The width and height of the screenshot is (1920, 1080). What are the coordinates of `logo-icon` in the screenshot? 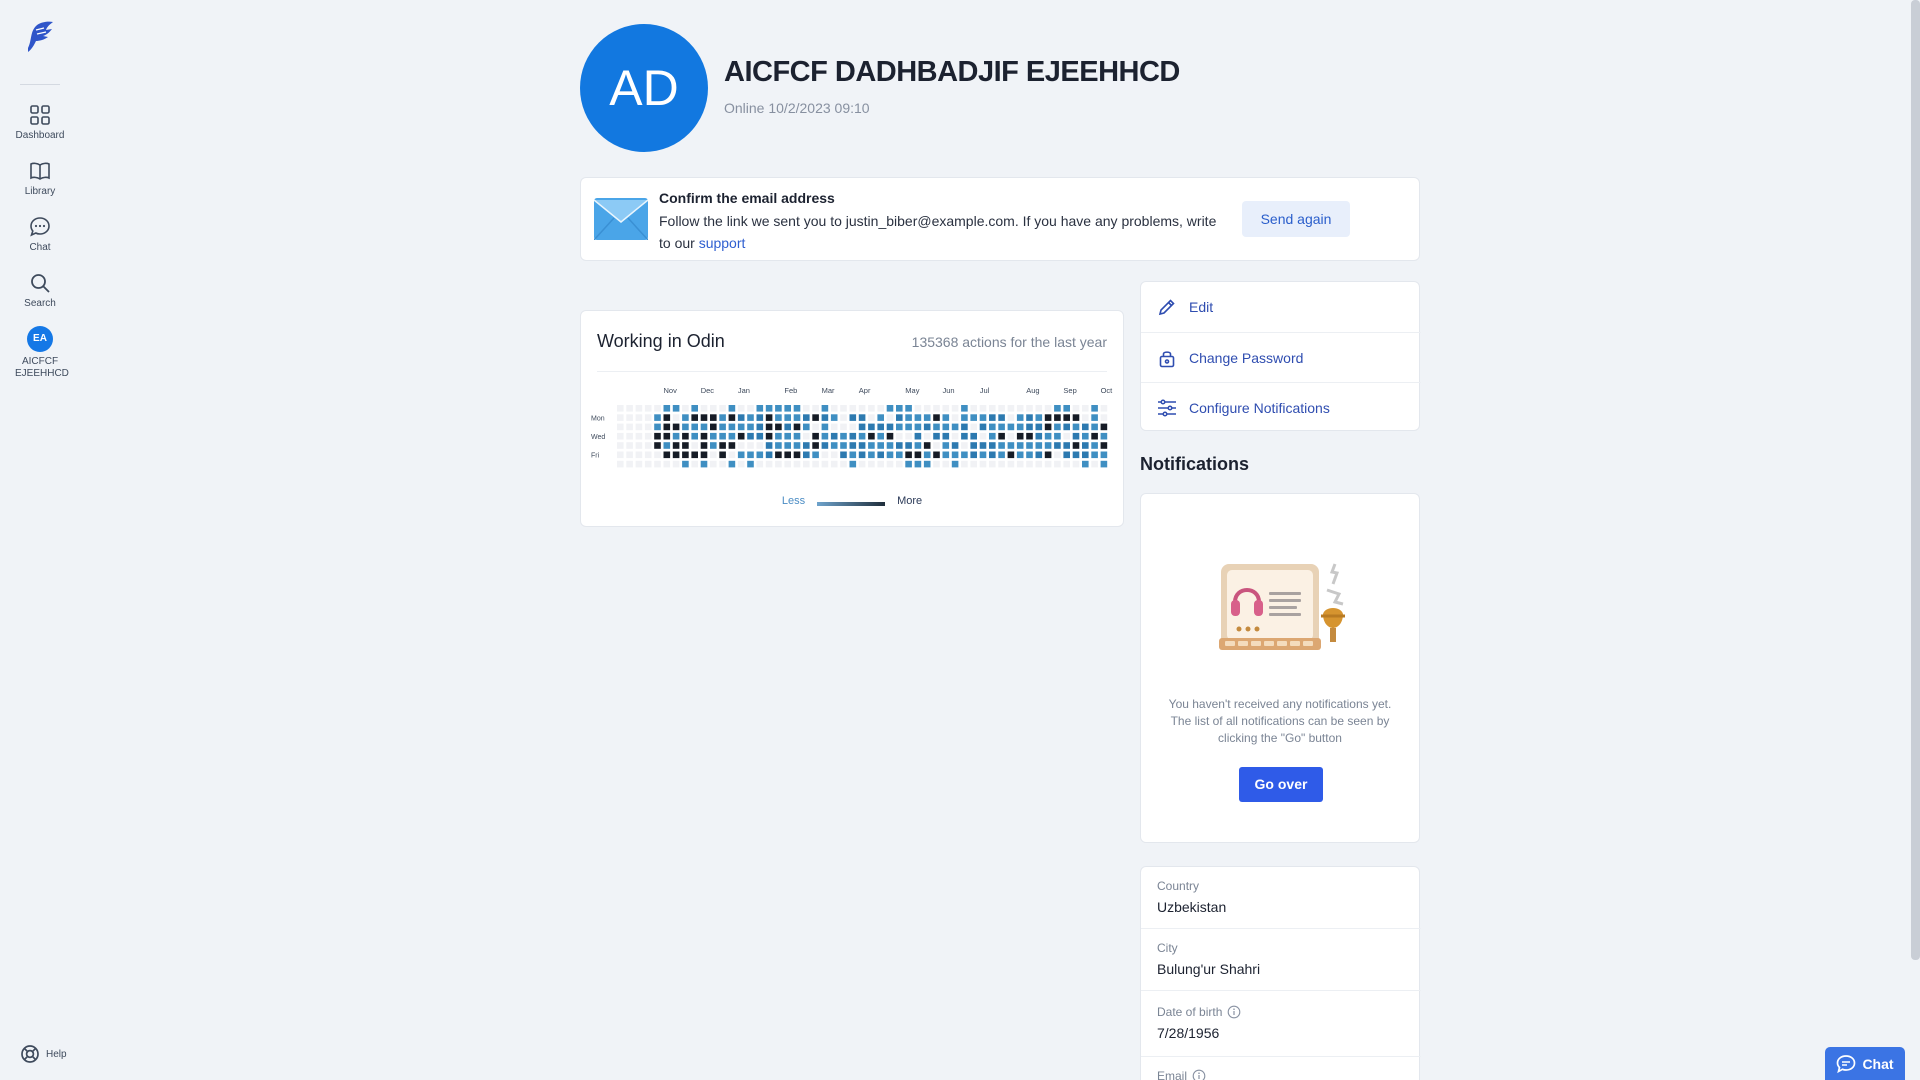 It's located at (39, 36).